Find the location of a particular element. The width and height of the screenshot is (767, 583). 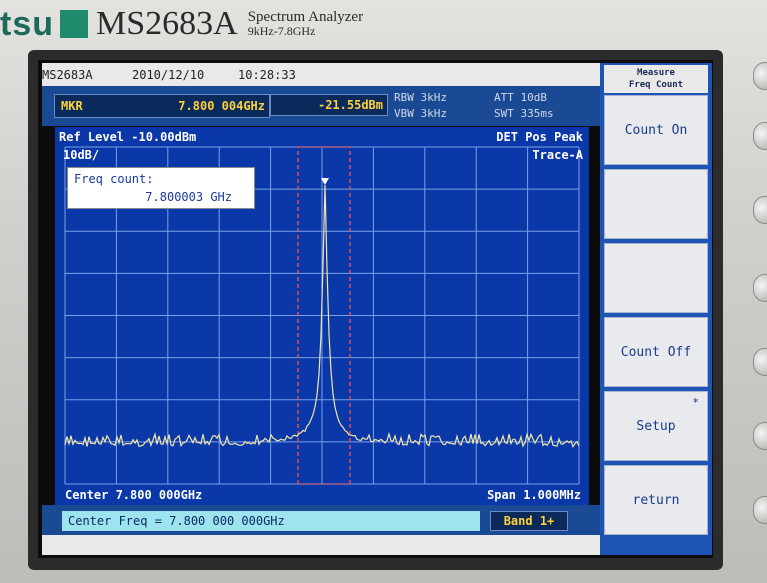

brand-logo-square is located at coordinates (74, 24).